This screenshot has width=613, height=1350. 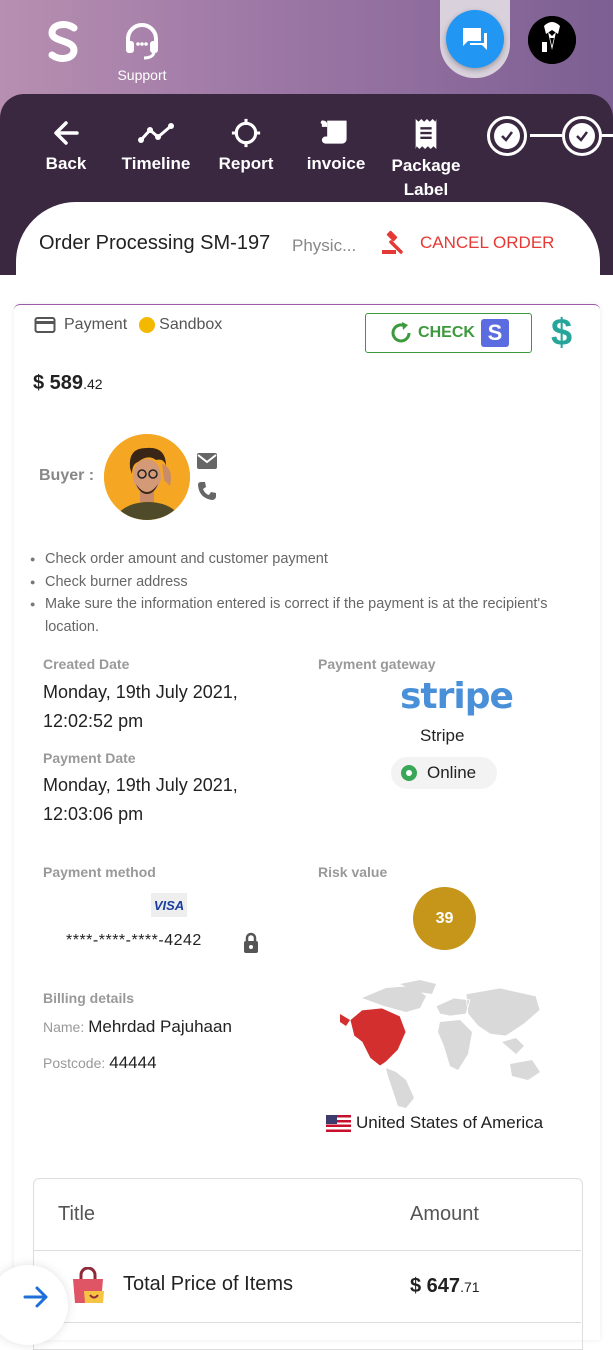 I want to click on billing-details-label: Billing details, so click(x=89, y=998).